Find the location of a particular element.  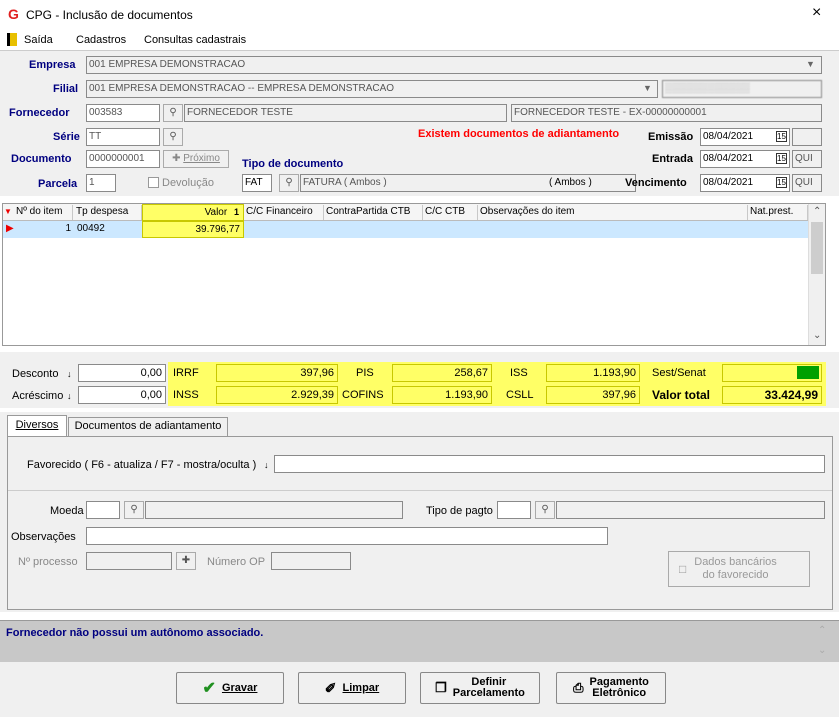

processo-label: Nº processo is located at coordinates (48, 562).